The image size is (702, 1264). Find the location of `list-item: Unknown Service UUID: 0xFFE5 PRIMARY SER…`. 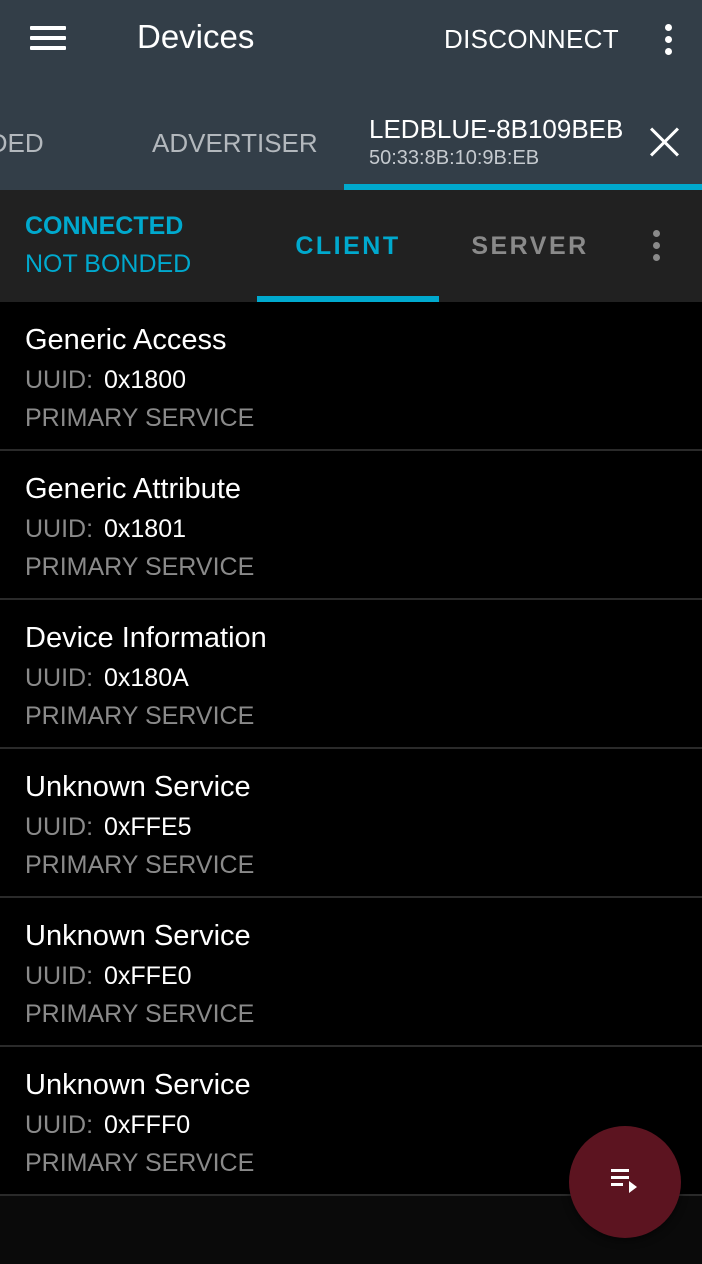

list-item: Unknown Service UUID: 0xFFE5 PRIMARY SER… is located at coordinates (351, 823).